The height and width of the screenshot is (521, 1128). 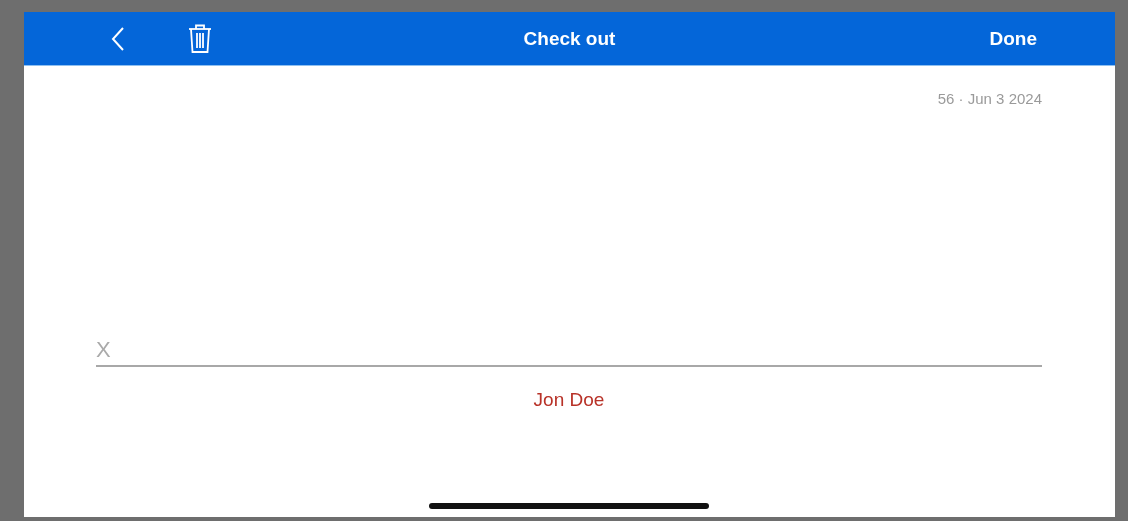 What do you see at coordinates (989, 98) in the screenshot?
I see `record-meta: 56 · Jun 3 2024` at bounding box center [989, 98].